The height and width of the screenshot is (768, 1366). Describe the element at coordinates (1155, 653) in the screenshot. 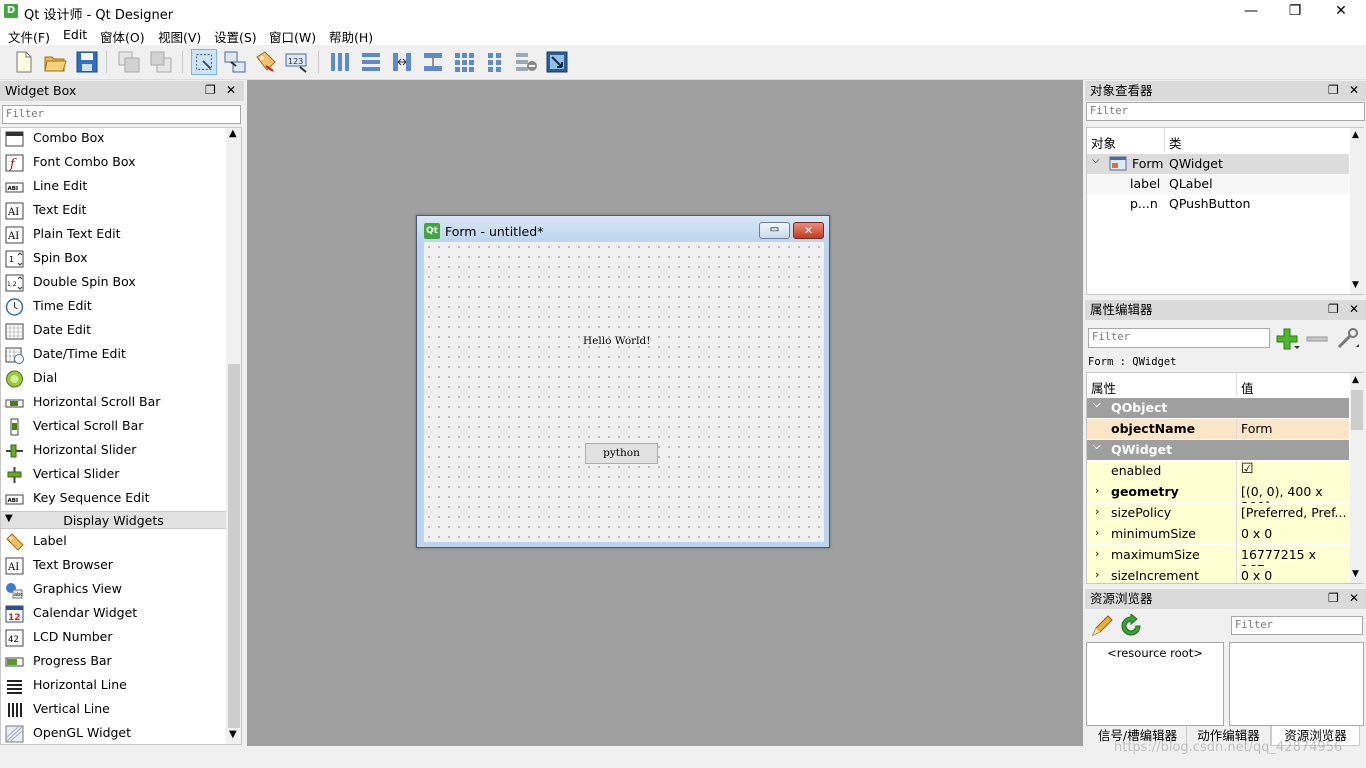

I see `resource-root-item: <resource root>` at that location.